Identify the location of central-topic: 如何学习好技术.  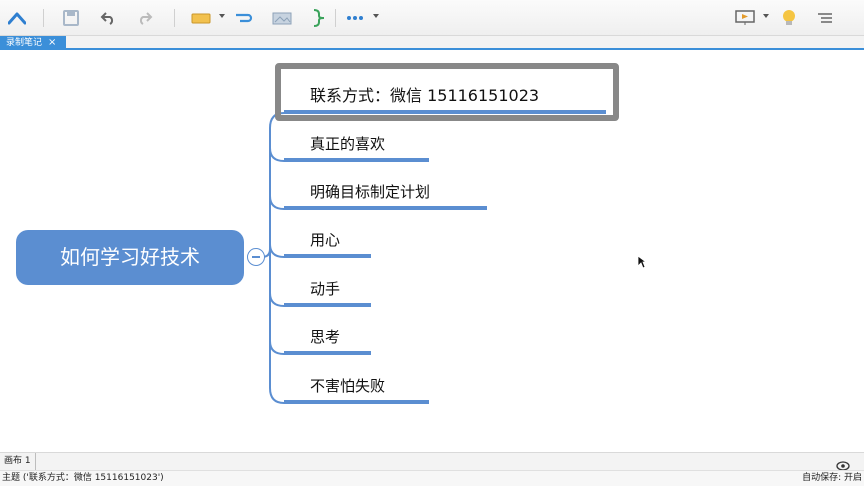
(130, 257).